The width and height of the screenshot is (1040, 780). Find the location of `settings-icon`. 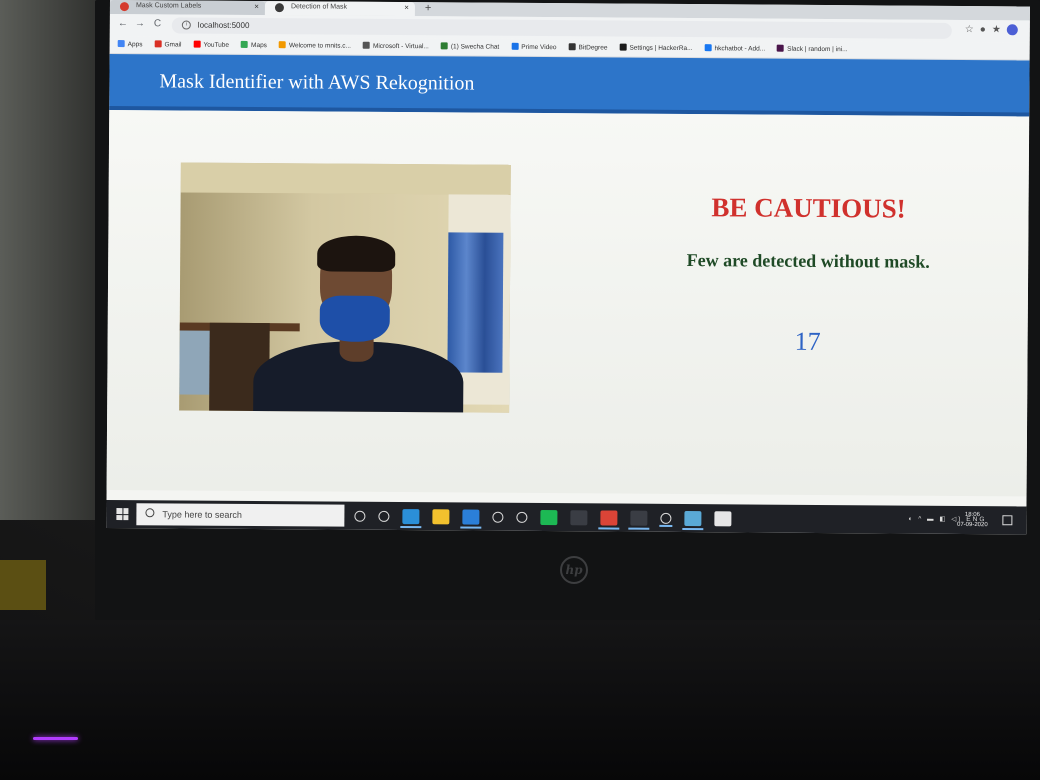

settings-icon is located at coordinates (666, 518).